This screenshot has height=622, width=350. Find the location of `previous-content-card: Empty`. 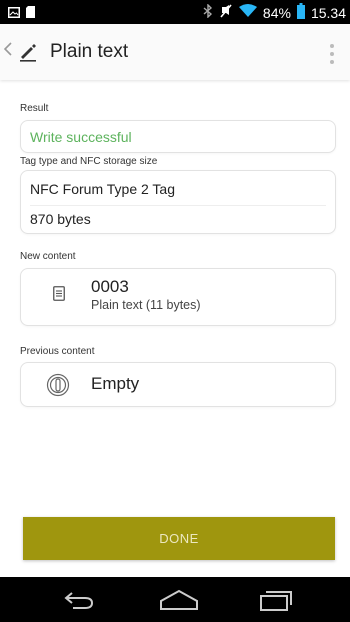

previous-content-card: Empty is located at coordinates (178, 384).